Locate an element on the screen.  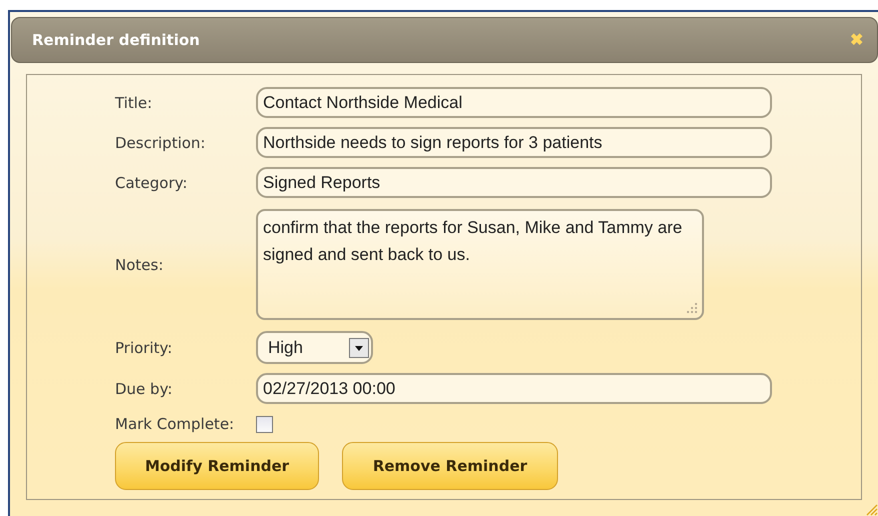
notes-text: confirm that the reports for Susan, Mike and Tammy are signed and sent back to us. is located at coordinates (472, 241).